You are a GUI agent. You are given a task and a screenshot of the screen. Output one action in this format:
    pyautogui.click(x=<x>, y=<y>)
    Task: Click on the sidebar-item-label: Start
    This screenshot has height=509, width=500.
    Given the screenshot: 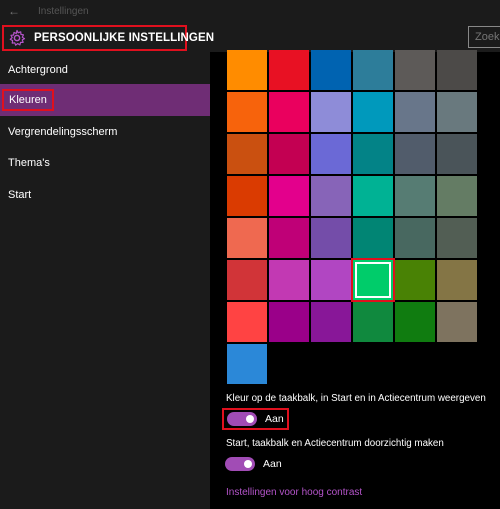 What is the action you would take?
    pyautogui.click(x=20, y=195)
    